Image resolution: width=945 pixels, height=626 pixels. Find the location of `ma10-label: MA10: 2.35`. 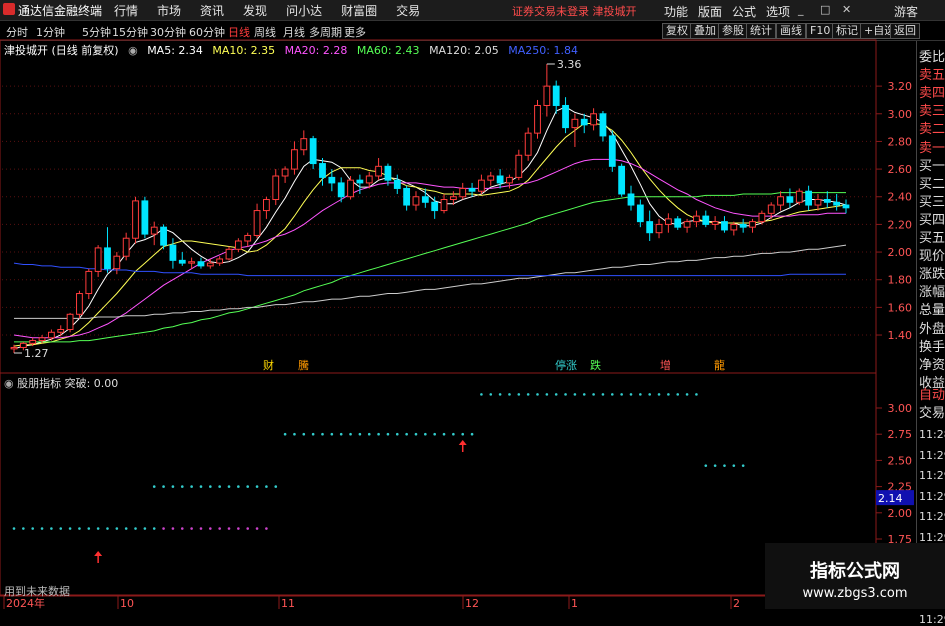

ma10-label: MA10: 2.35 is located at coordinates (244, 50).